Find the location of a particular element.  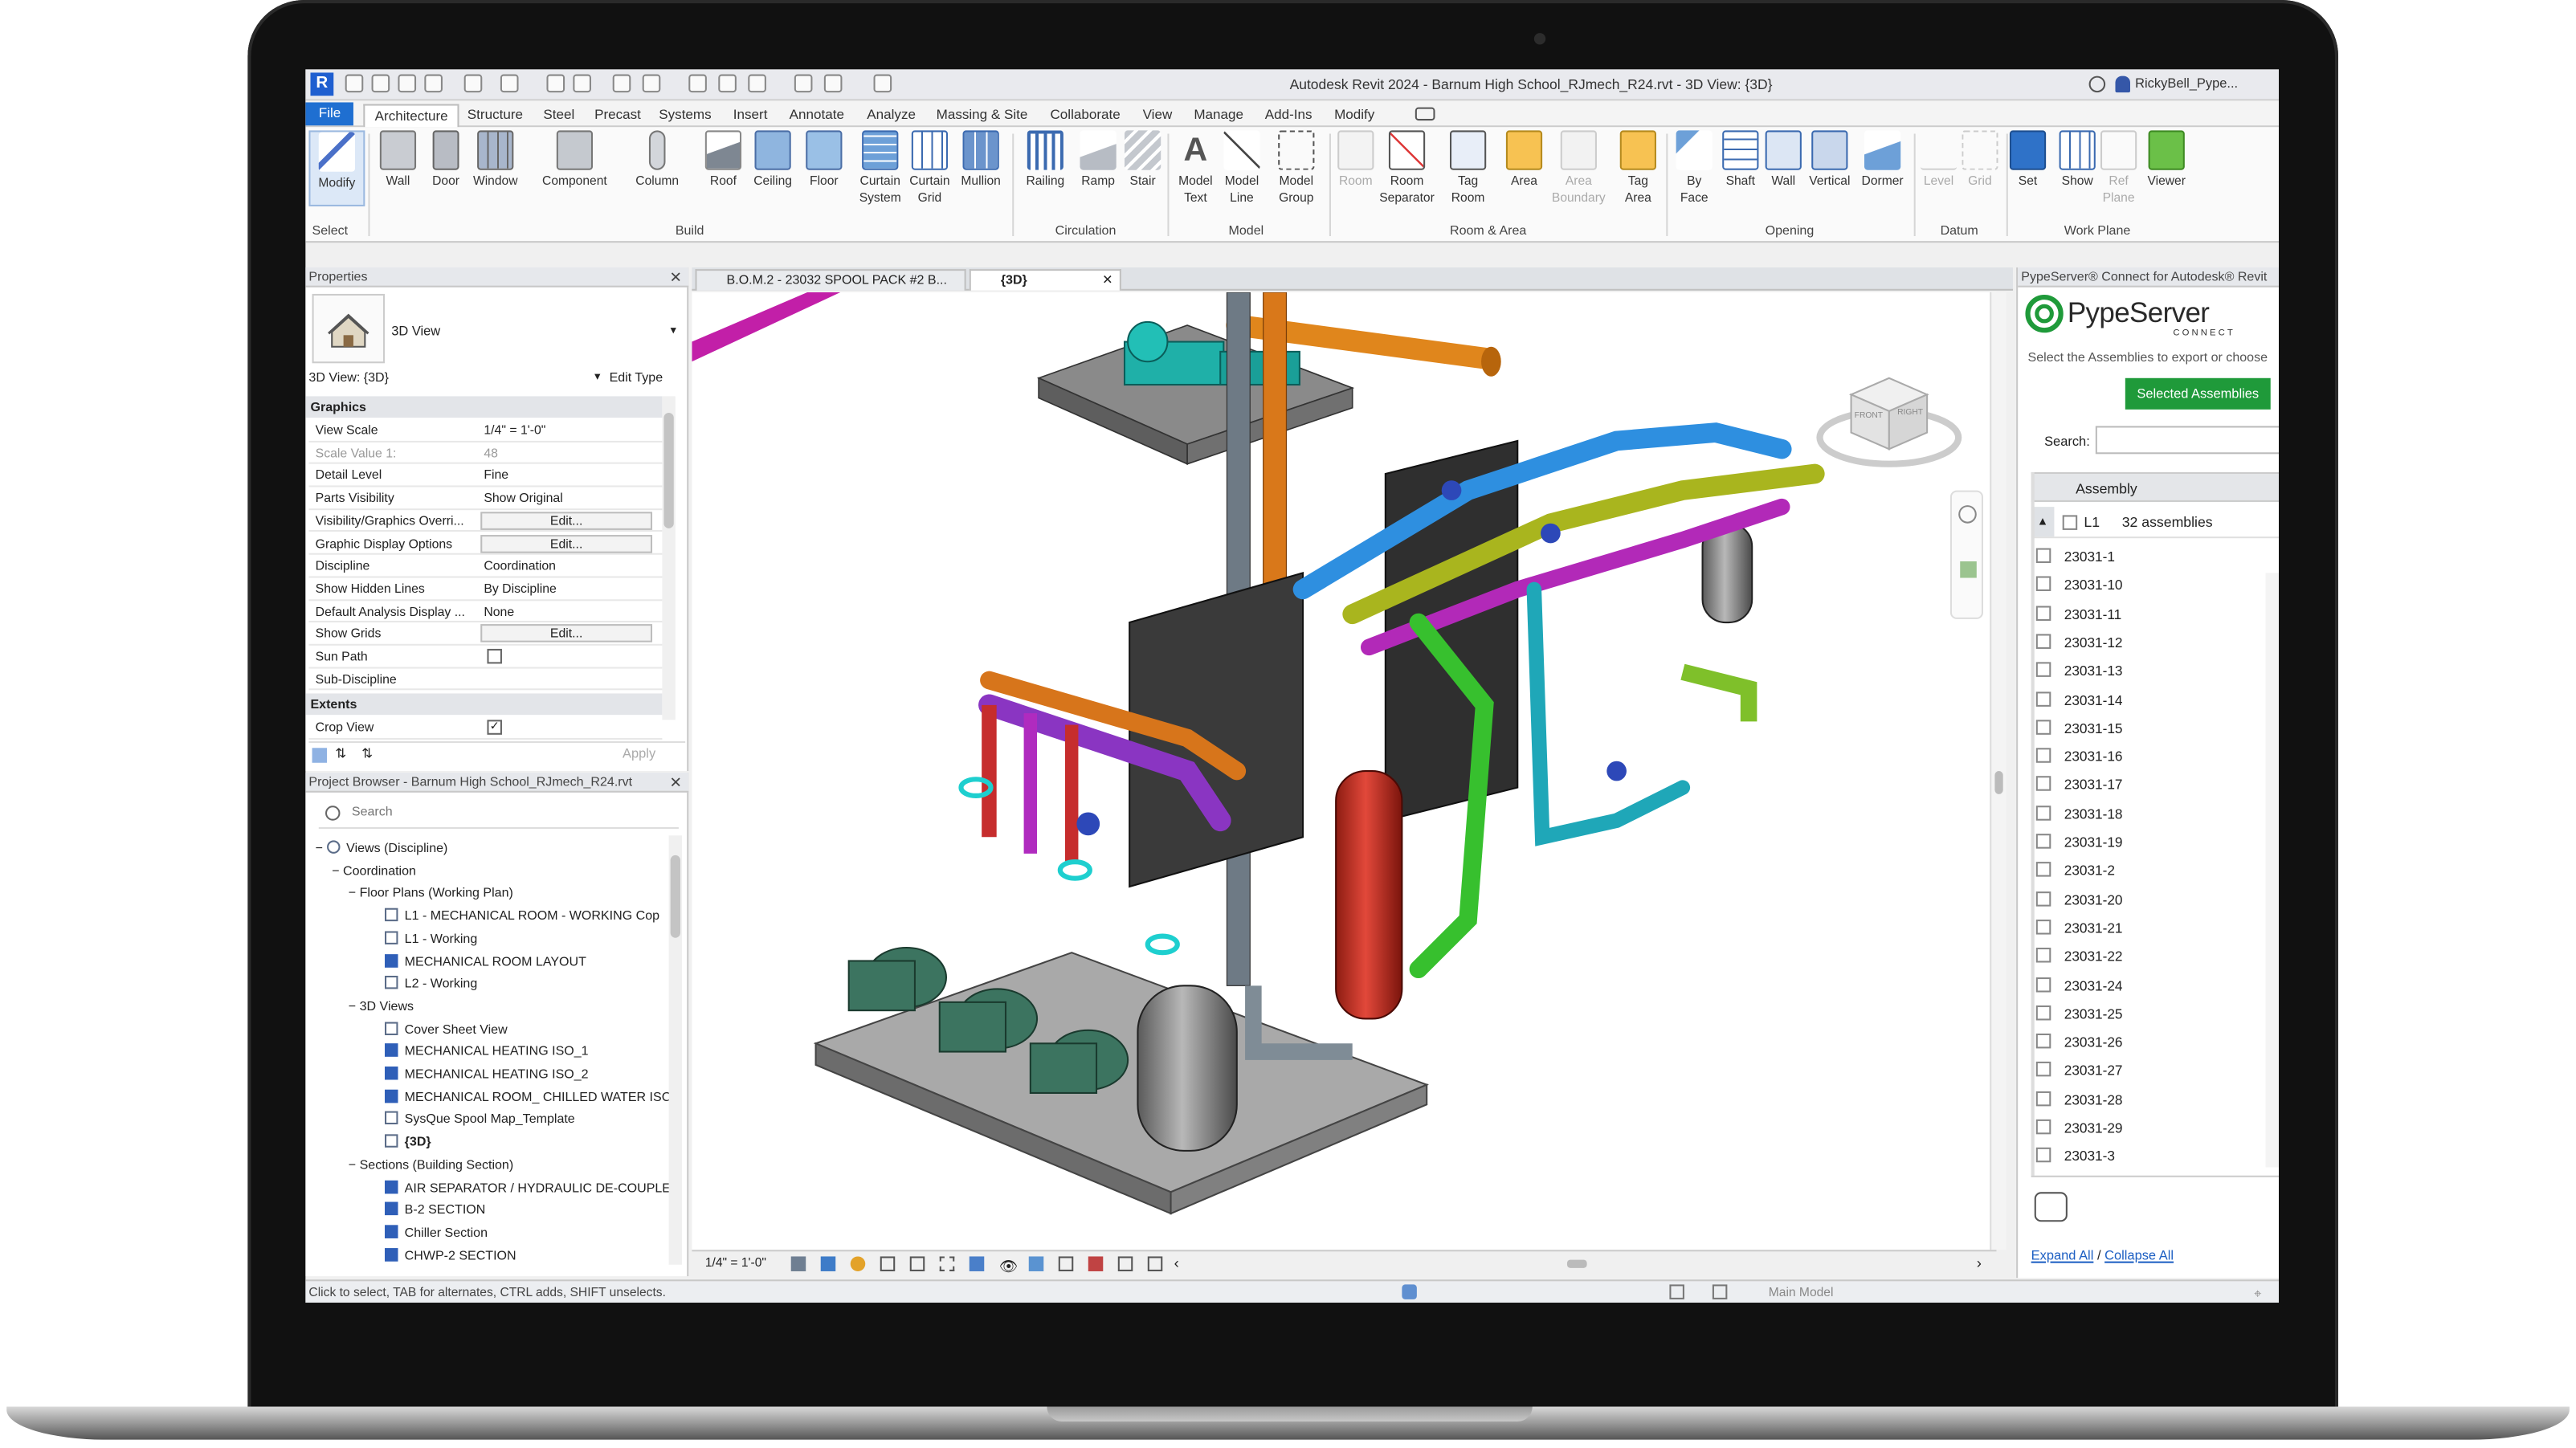

room-separator-button: Room Separator is located at coordinates (1406, 168).